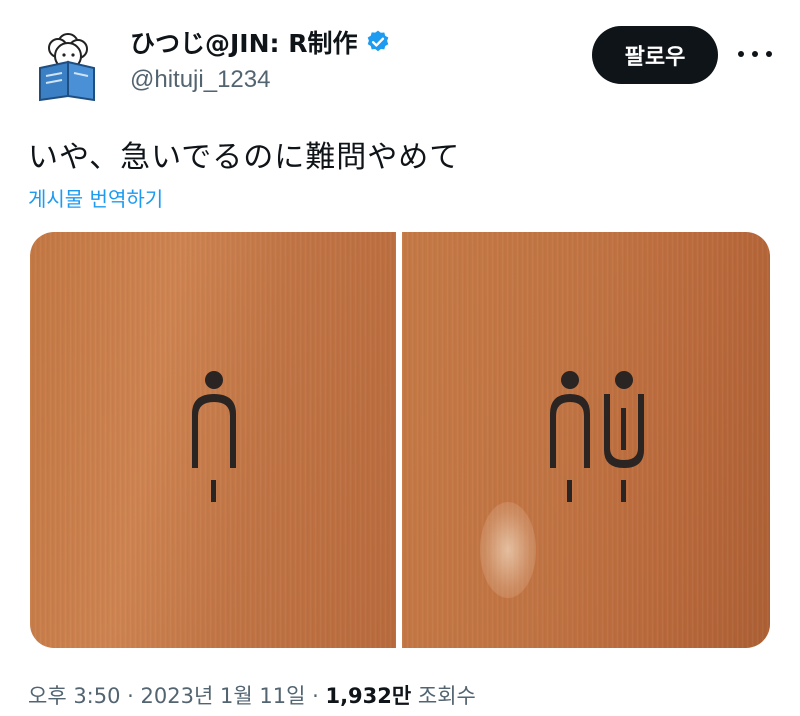  What do you see at coordinates (597, 436) in the screenshot?
I see `two-figures-sign-icon` at bounding box center [597, 436].